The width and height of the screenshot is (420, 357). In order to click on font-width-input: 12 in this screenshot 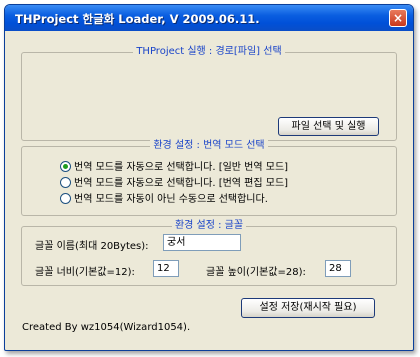, I will do `click(166, 268)`.